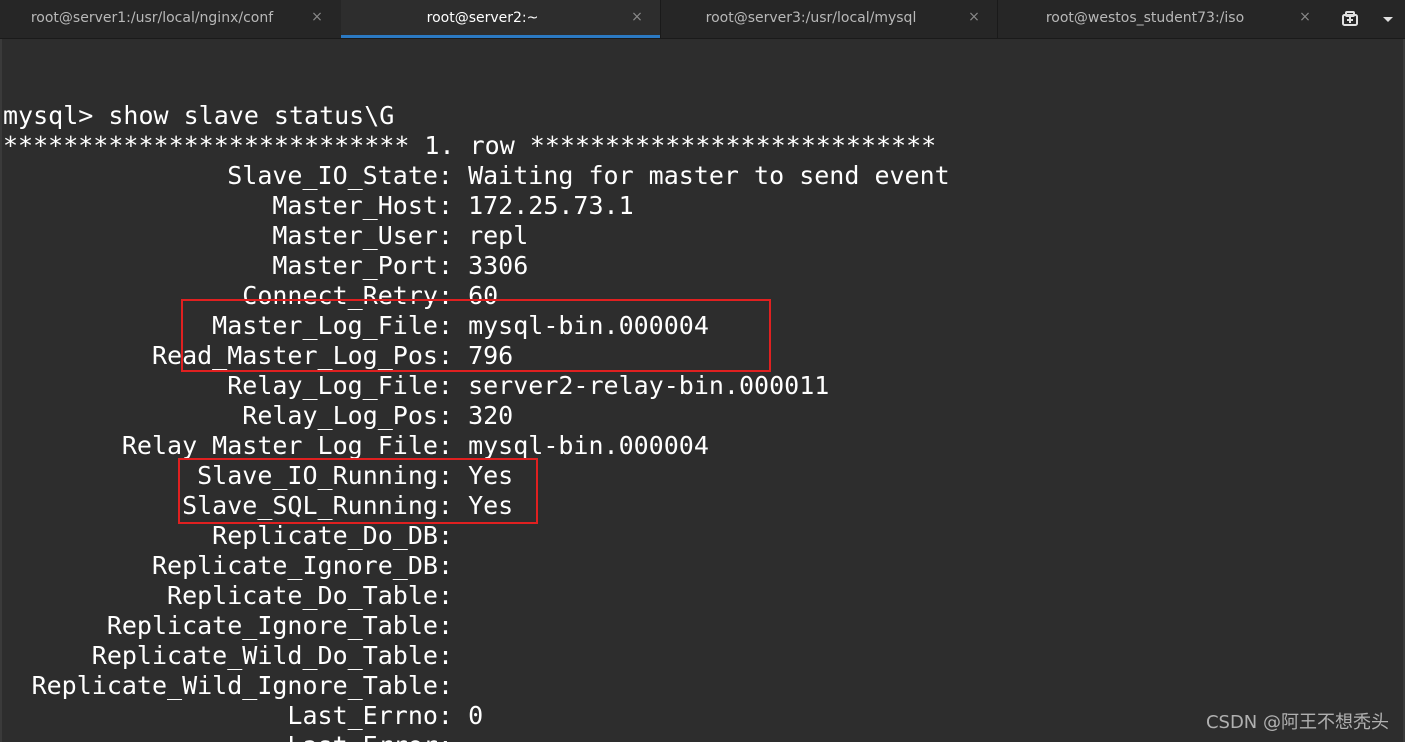 The image size is (1405, 742). Describe the element at coordinates (491, 355) in the screenshot. I see `field-value: 796` at that location.